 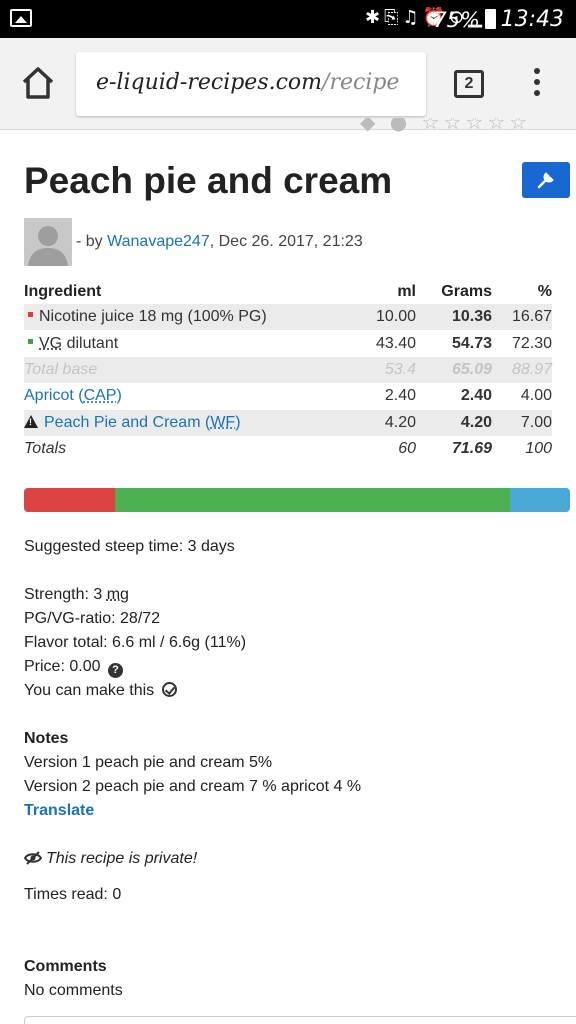 I want to click on hidden-eye-icon, so click(x=33, y=858).